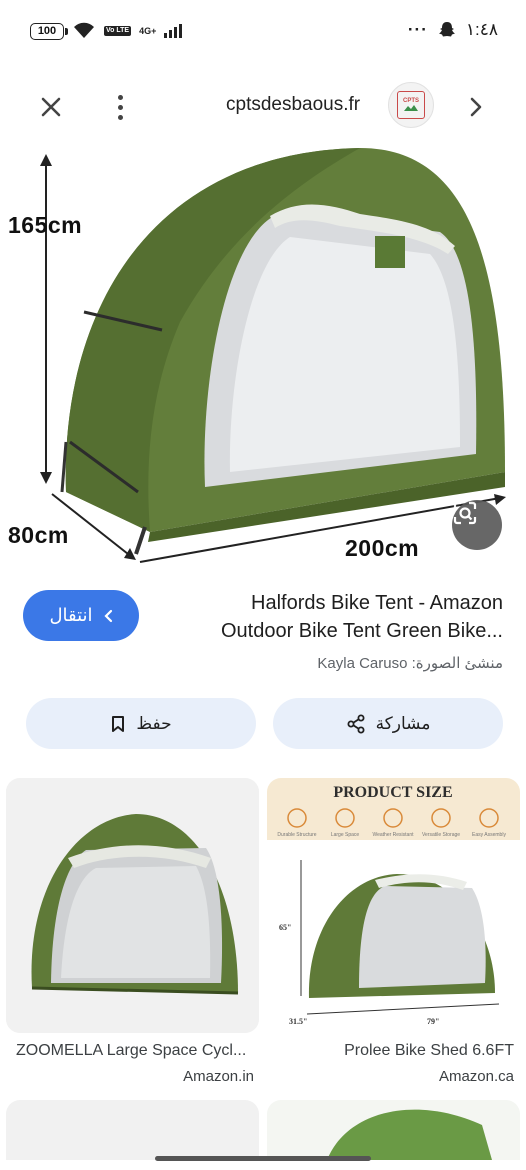  I want to click on home-indicator, so click(263, 1158).